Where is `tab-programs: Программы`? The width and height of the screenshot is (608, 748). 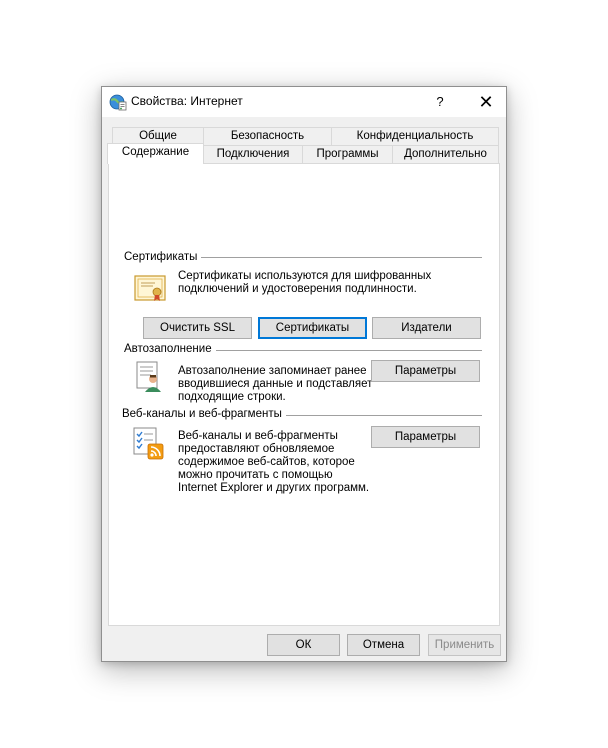
tab-programs: Программы is located at coordinates (347, 154).